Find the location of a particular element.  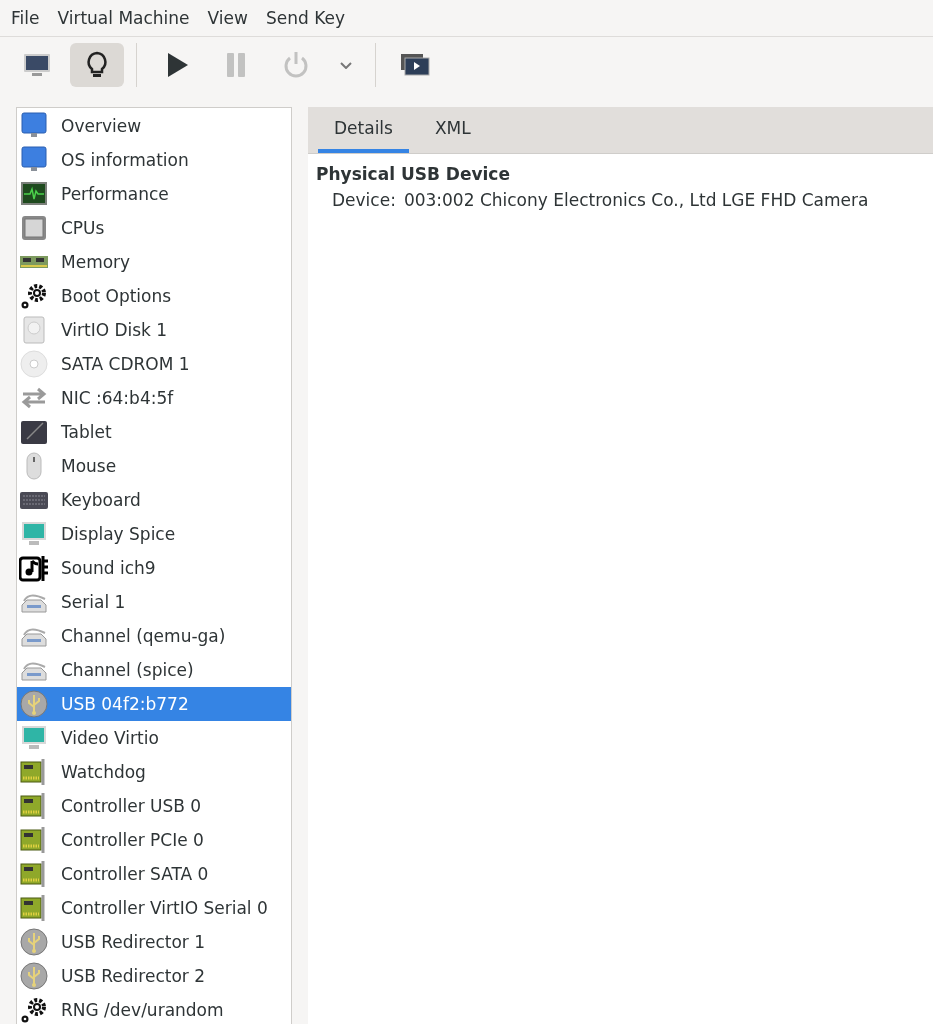

disc-icon is located at coordinates (34, 364).